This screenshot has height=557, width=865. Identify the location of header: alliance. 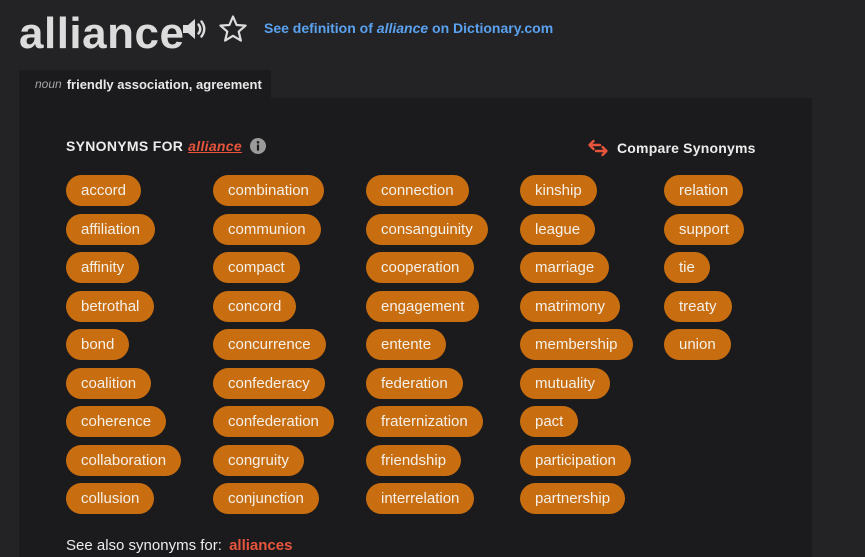
(101, 34).